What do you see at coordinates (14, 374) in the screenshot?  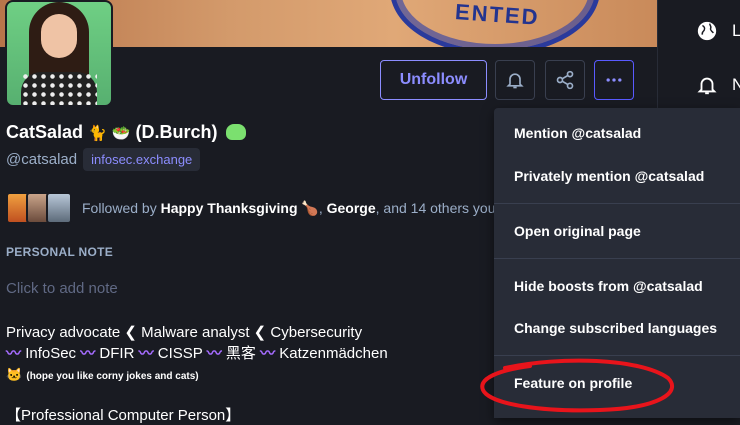 I see `cat-face-emoji-icon: 🐱` at bounding box center [14, 374].